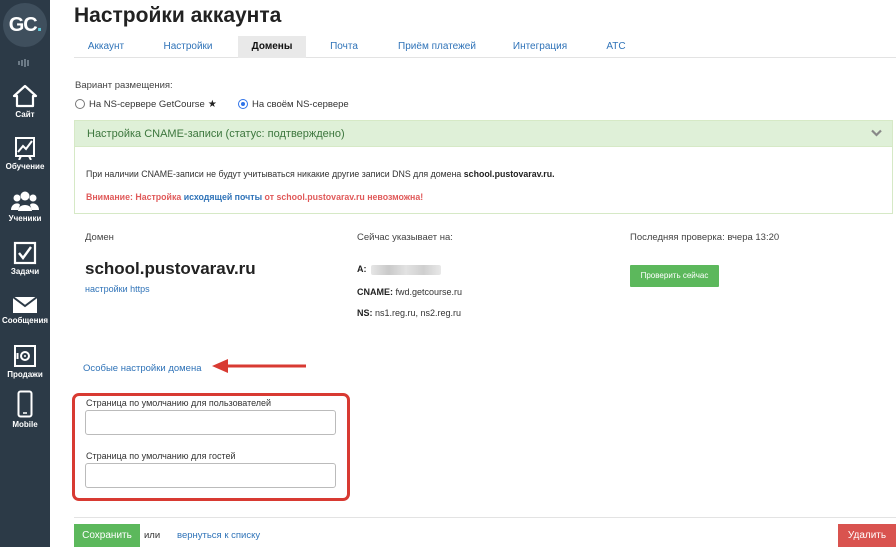  What do you see at coordinates (485, 517) in the screenshot?
I see `footer-divider` at bounding box center [485, 517].